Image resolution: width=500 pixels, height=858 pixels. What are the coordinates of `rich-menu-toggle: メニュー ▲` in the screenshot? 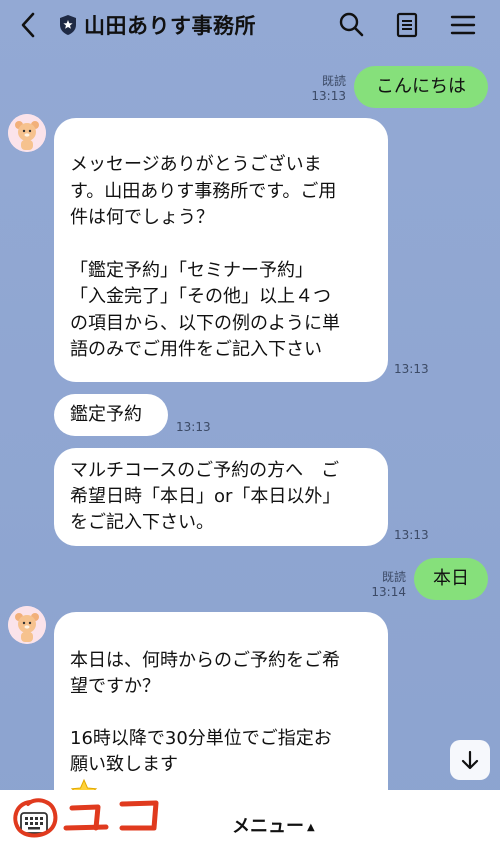 It's located at (273, 825).